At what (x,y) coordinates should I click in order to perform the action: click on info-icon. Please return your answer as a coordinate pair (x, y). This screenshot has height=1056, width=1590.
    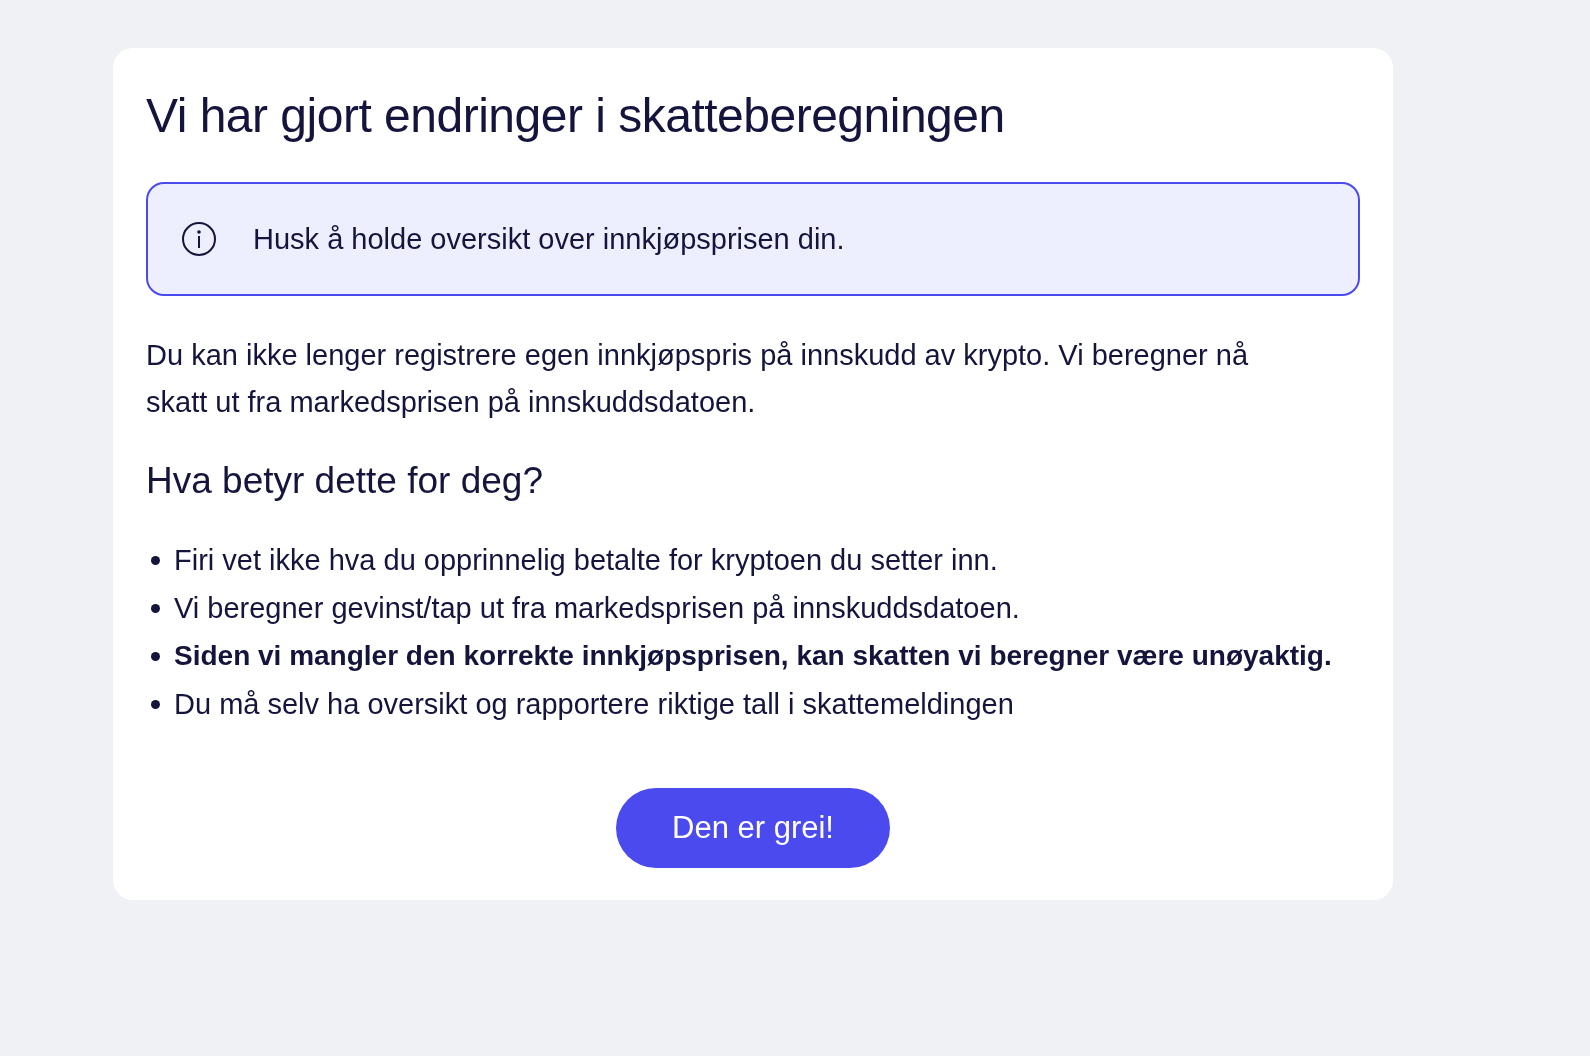
    Looking at the image, I should click on (199, 239).